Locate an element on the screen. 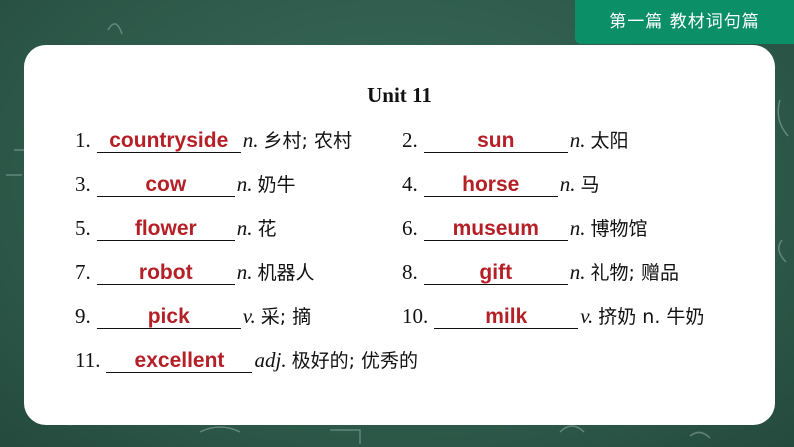 Image resolution: width=794 pixels, height=447 pixels. part-of-speech: adj. is located at coordinates (270, 360).